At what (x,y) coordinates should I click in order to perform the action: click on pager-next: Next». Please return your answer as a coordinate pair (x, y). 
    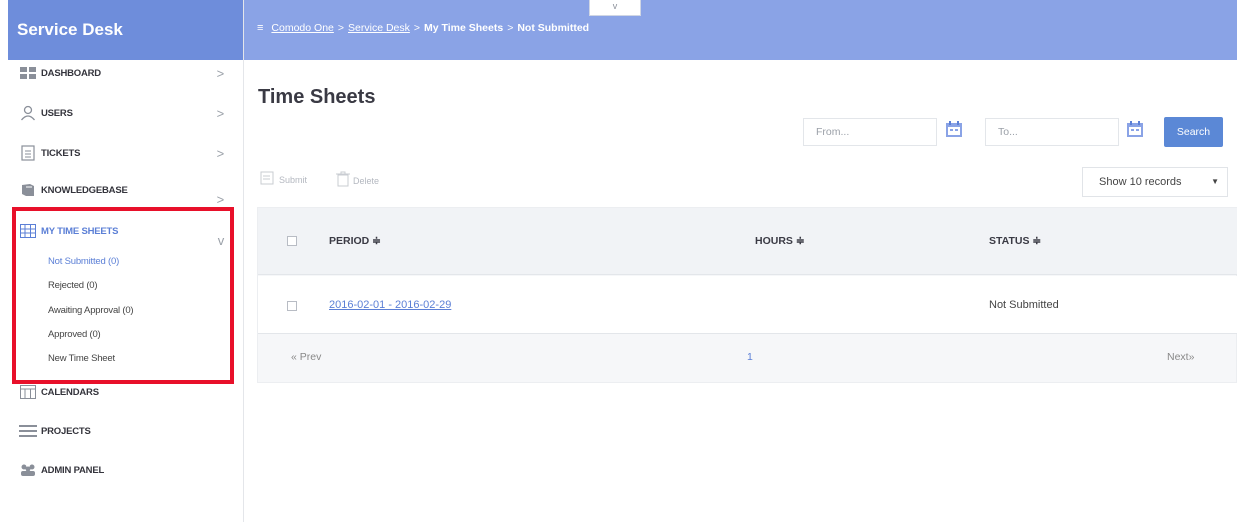
    Looking at the image, I should click on (1180, 357).